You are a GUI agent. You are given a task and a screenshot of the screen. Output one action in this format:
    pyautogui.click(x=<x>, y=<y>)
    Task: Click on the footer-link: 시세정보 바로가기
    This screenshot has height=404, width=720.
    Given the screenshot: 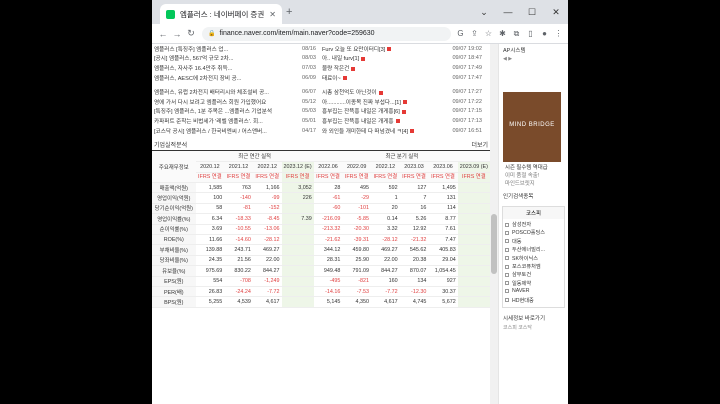 What is the action you would take?
    pyautogui.click(x=533, y=318)
    